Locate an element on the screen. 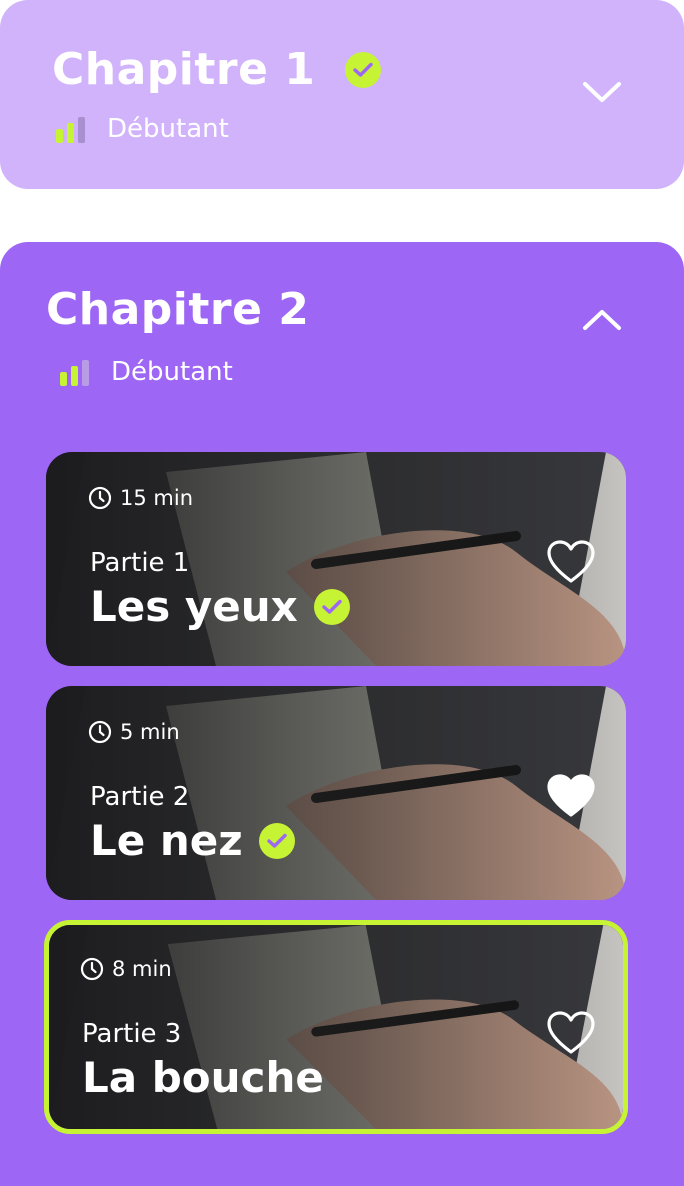 Image resolution: width=684 pixels, height=1186 pixels. lesson-duration-label: 8 min is located at coordinates (142, 969).